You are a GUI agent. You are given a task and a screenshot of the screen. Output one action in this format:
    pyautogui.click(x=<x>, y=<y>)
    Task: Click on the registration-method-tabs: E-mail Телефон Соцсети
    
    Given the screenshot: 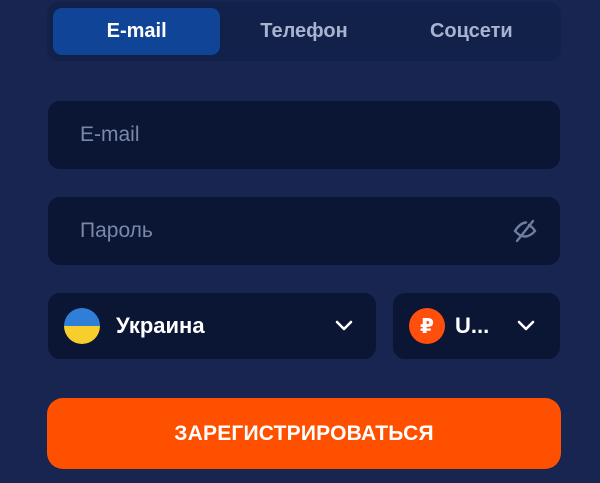 What is the action you would take?
    pyautogui.click(x=304, y=31)
    